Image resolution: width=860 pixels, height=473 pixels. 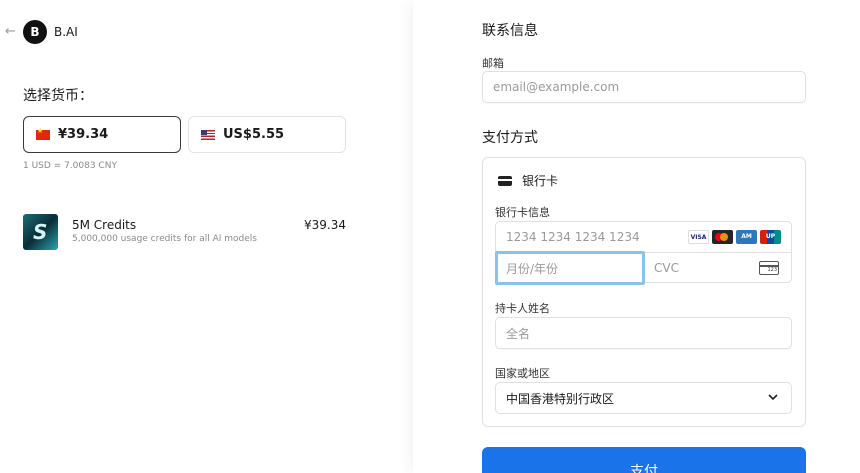 I want to click on amex-icon: AM, so click(x=746, y=237).